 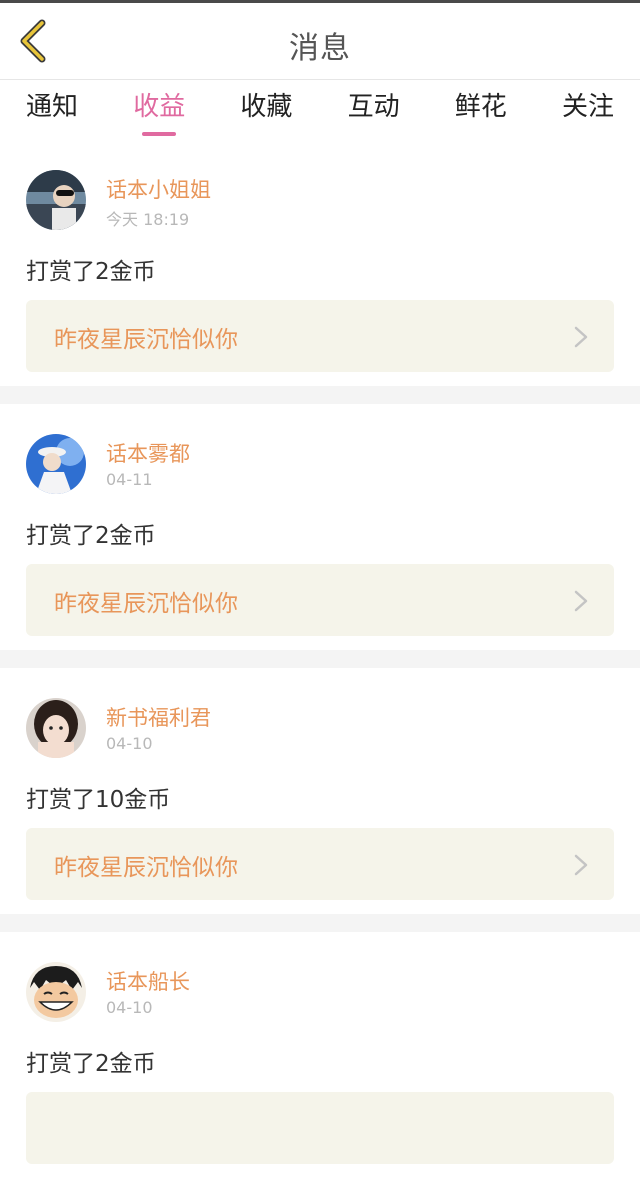 I want to click on tab-flowers: 鲜花, so click(x=481, y=109).